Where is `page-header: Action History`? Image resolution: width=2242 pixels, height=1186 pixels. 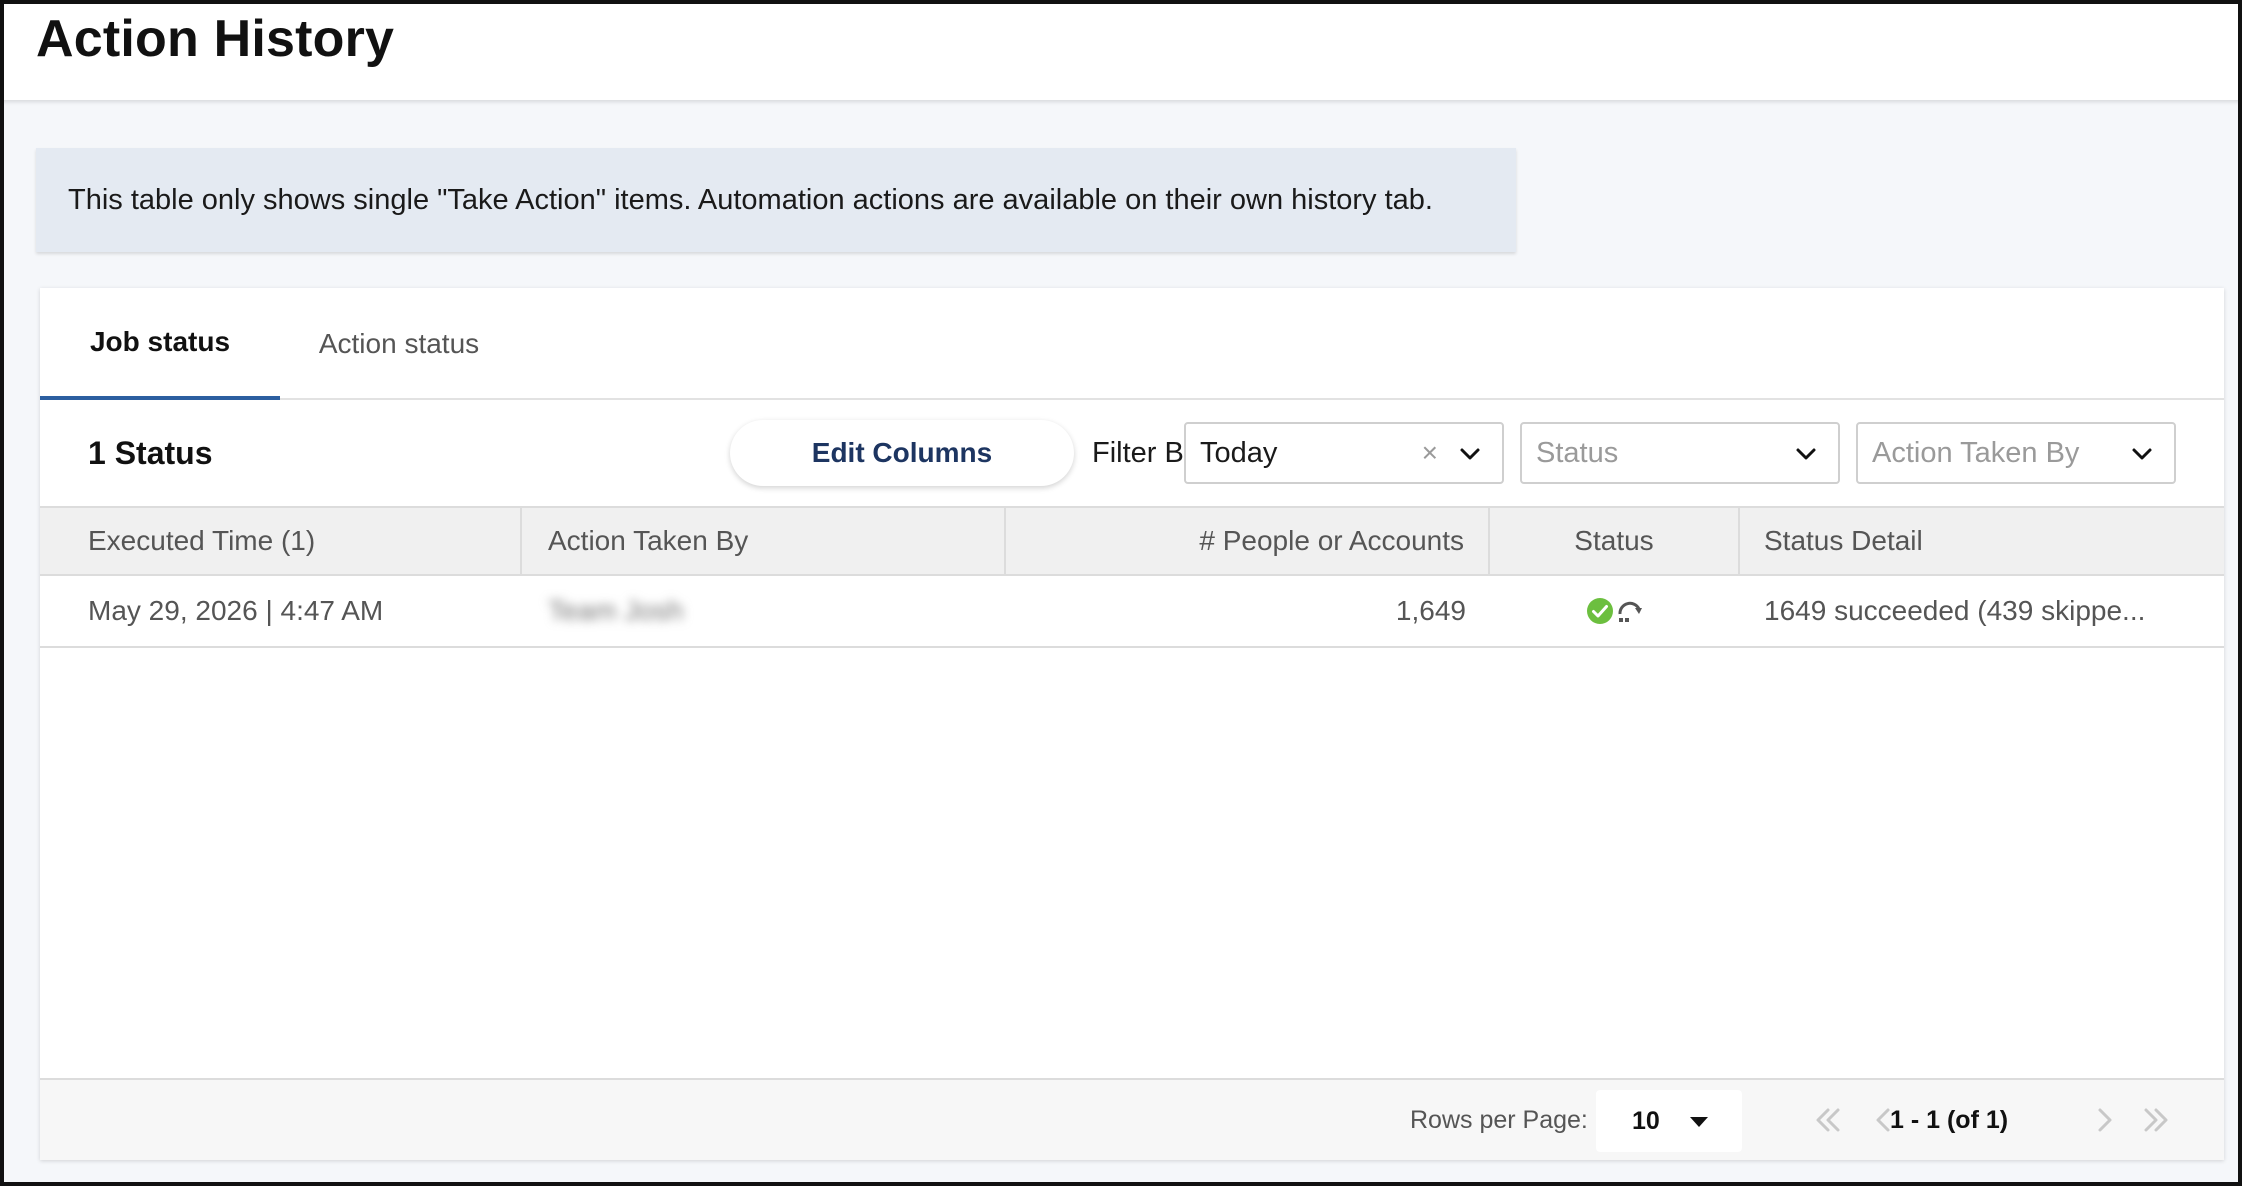
page-header: Action History is located at coordinates (1121, 50).